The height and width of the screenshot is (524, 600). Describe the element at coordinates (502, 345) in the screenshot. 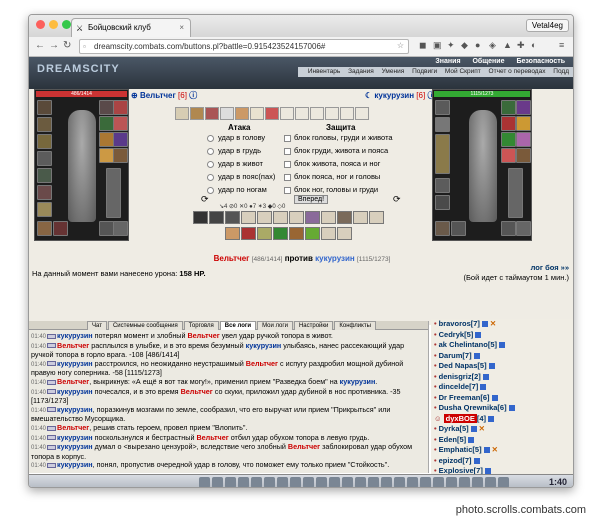

I see `user-row: • ak Chelintano[5]` at that location.